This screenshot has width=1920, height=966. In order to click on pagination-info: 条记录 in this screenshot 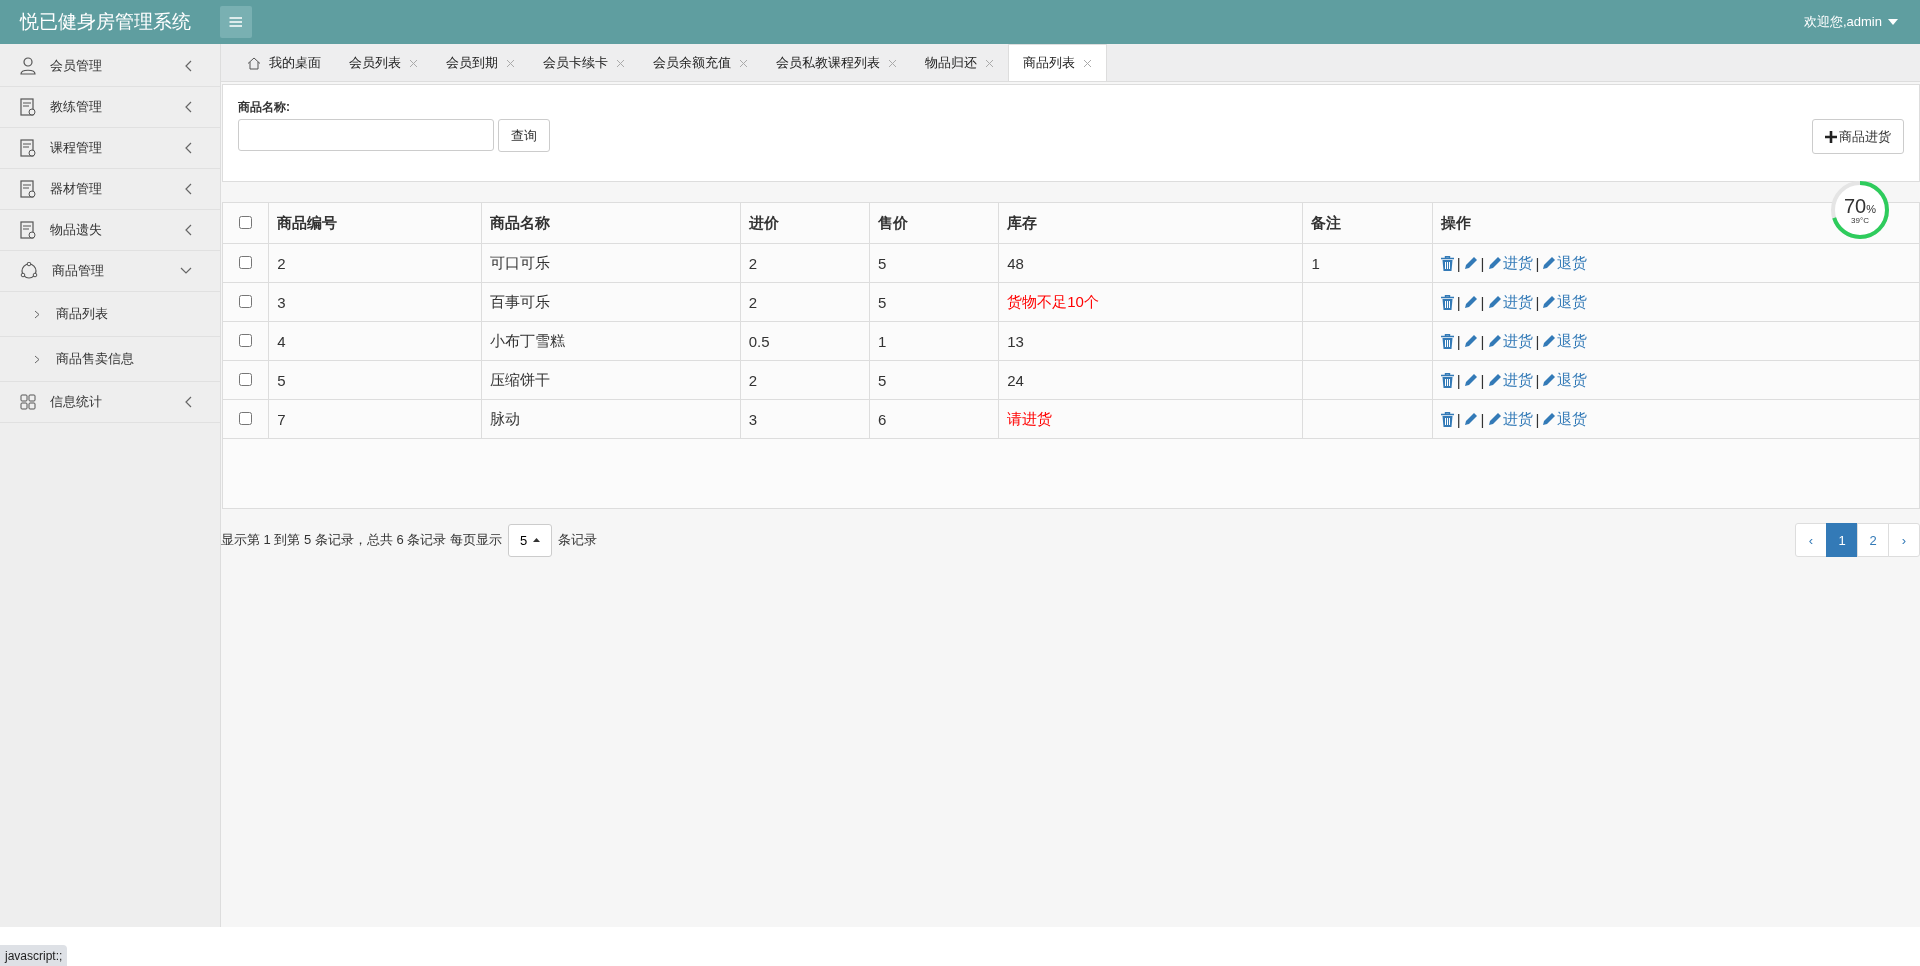, I will do `click(578, 540)`.